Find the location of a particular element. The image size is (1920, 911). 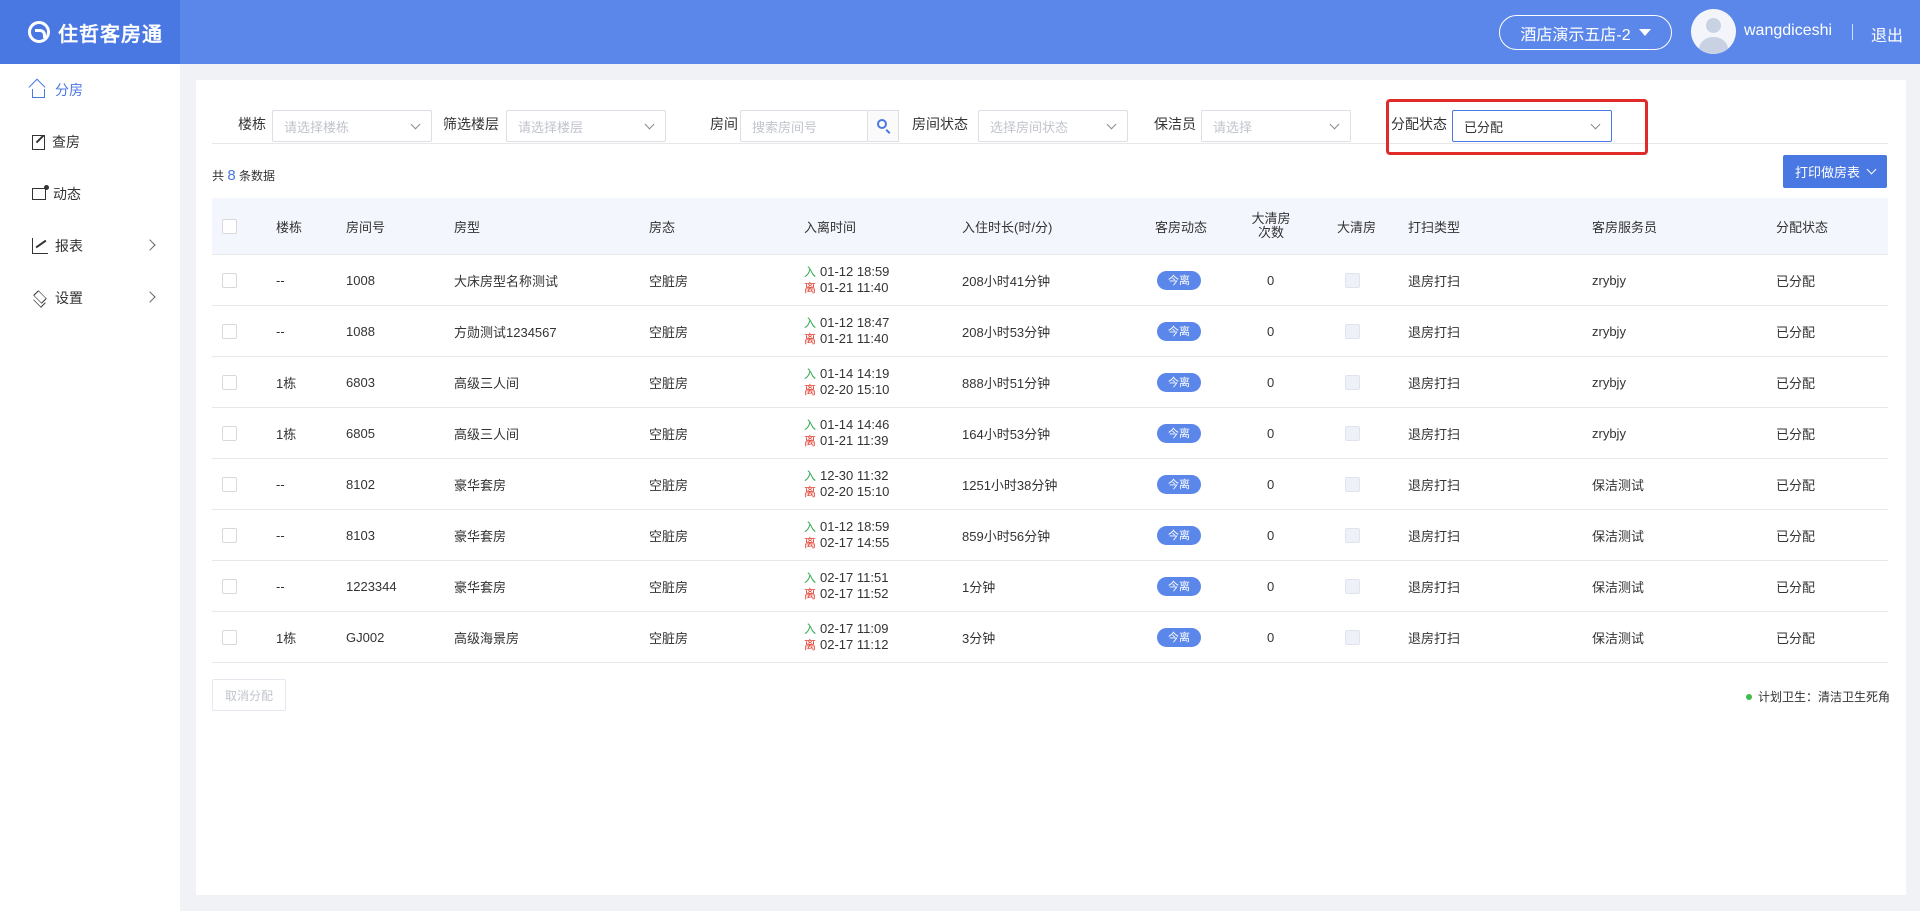

logo: 住哲客房通 is located at coordinates (90, 32).